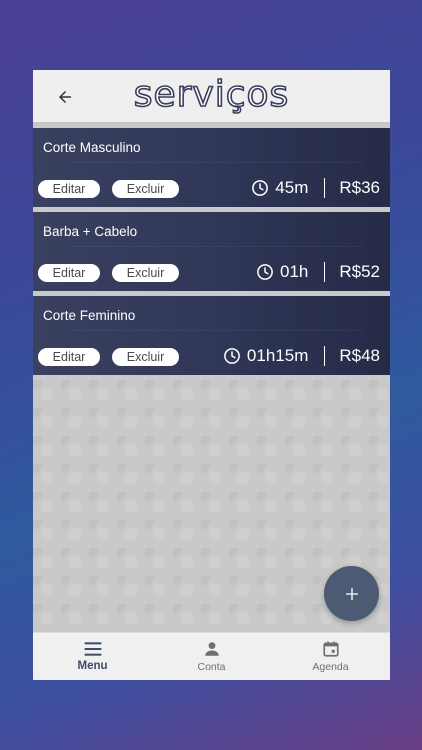  Describe the element at coordinates (211, 667) in the screenshot. I see `nav-label: Conta` at that location.